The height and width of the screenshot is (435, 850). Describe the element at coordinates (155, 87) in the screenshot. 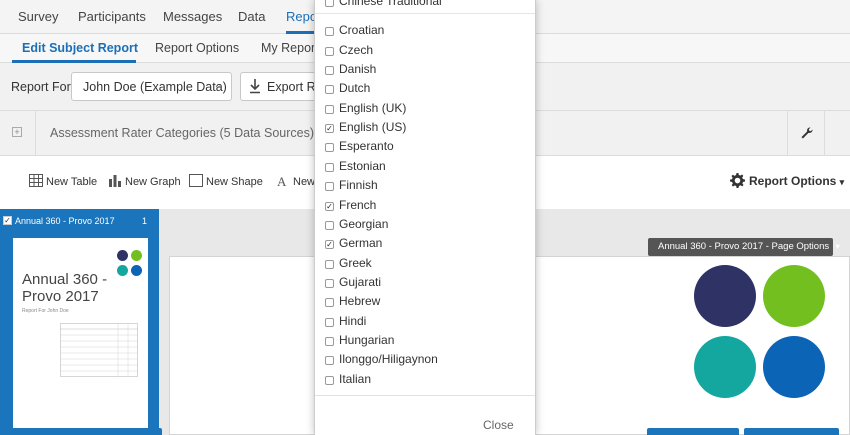

I see `subject-select-value: John Doe (Example Data)` at that location.